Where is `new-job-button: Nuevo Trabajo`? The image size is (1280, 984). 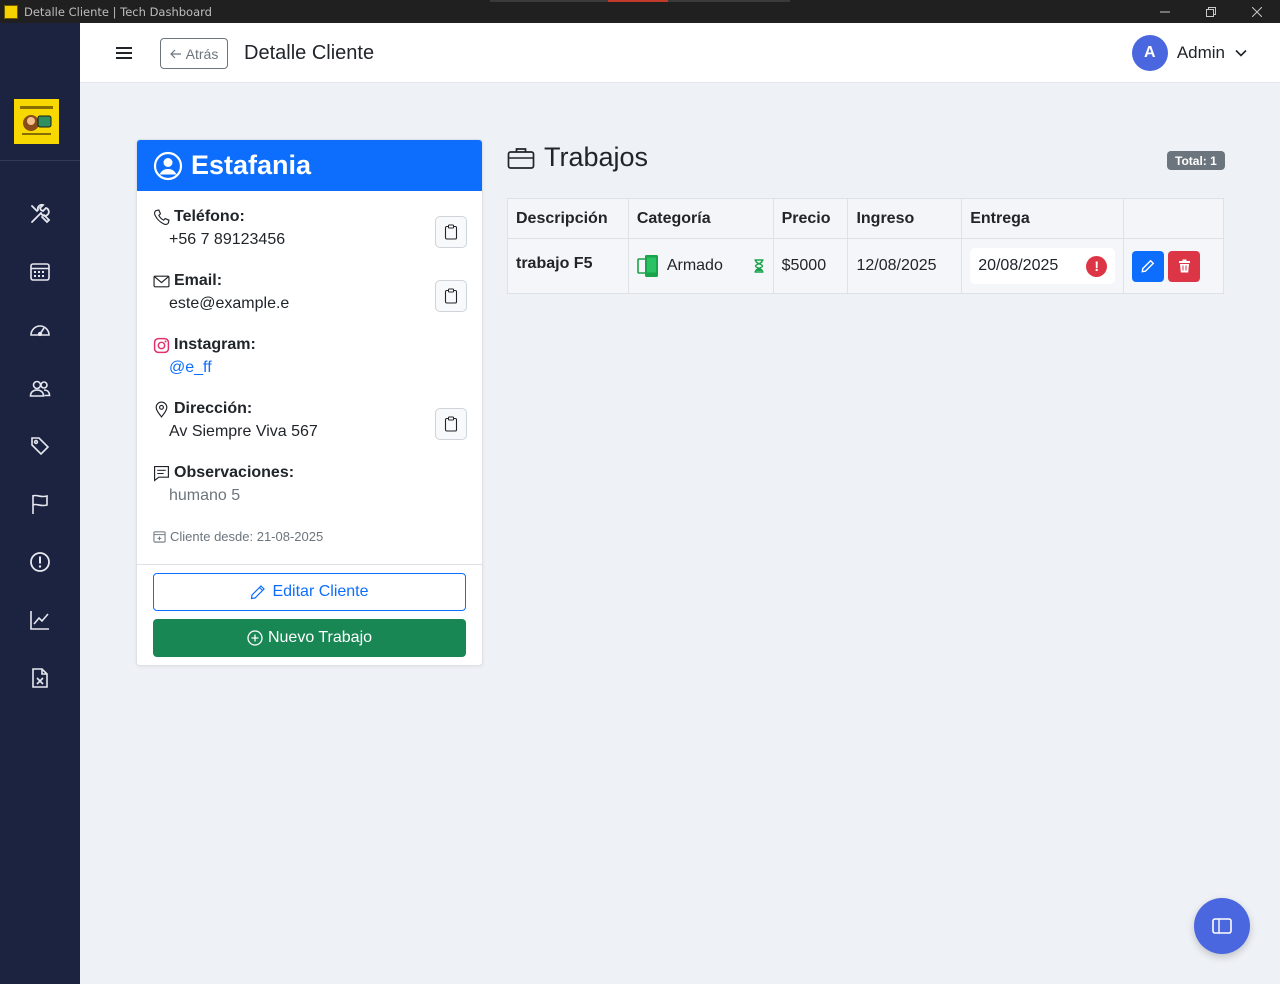 new-job-button: Nuevo Trabajo is located at coordinates (309, 638).